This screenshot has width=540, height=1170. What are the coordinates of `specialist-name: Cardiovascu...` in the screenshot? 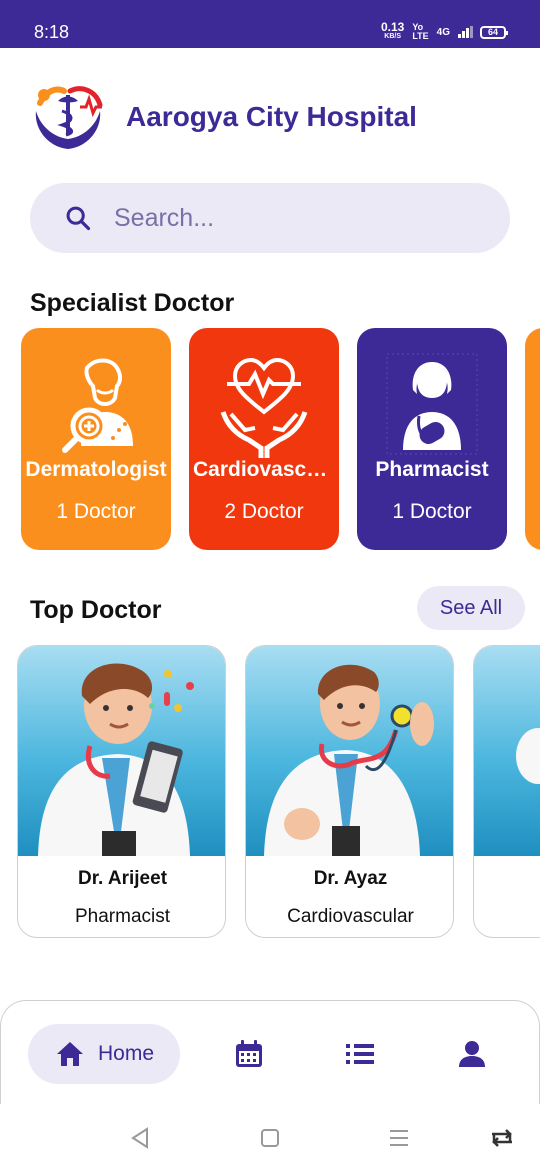 It's located at (265, 469).